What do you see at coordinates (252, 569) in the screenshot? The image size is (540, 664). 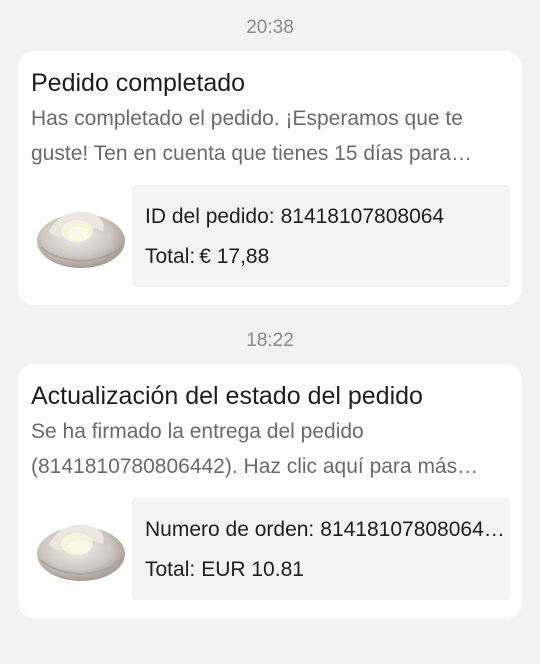 I see `order-total-value: EUR 10.81` at bounding box center [252, 569].